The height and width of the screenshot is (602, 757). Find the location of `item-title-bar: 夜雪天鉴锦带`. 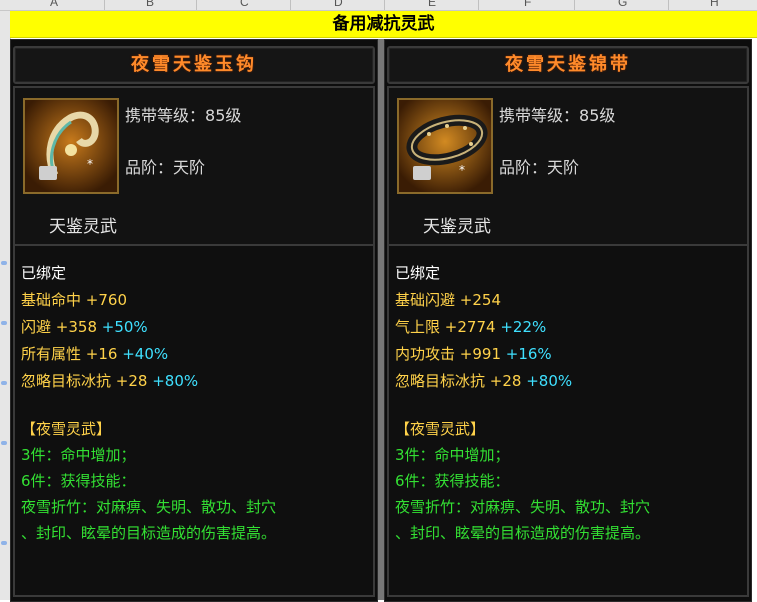

item-title-bar: 夜雪天鉴锦带 is located at coordinates (568, 65).